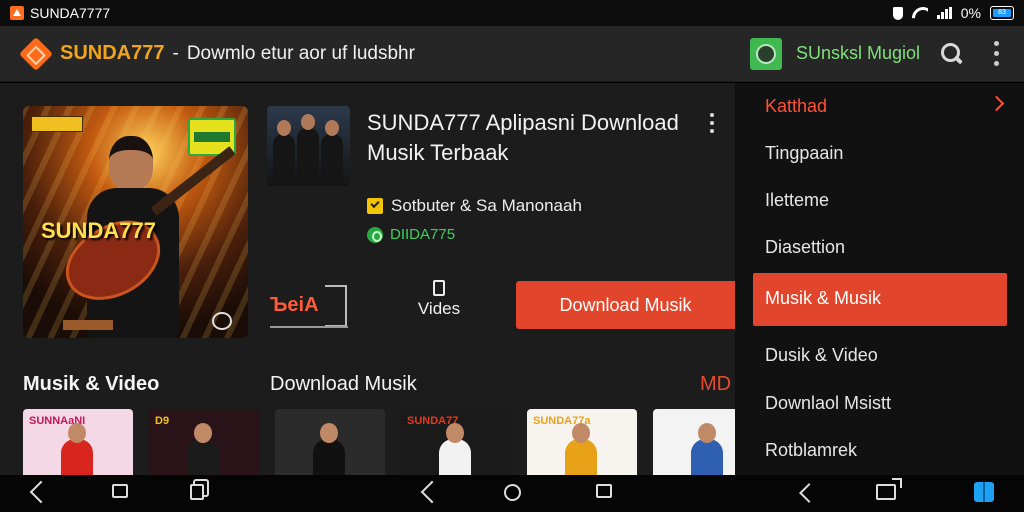  What do you see at coordinates (804, 153) in the screenshot?
I see `drawer-item: Tingpaain` at bounding box center [804, 153].